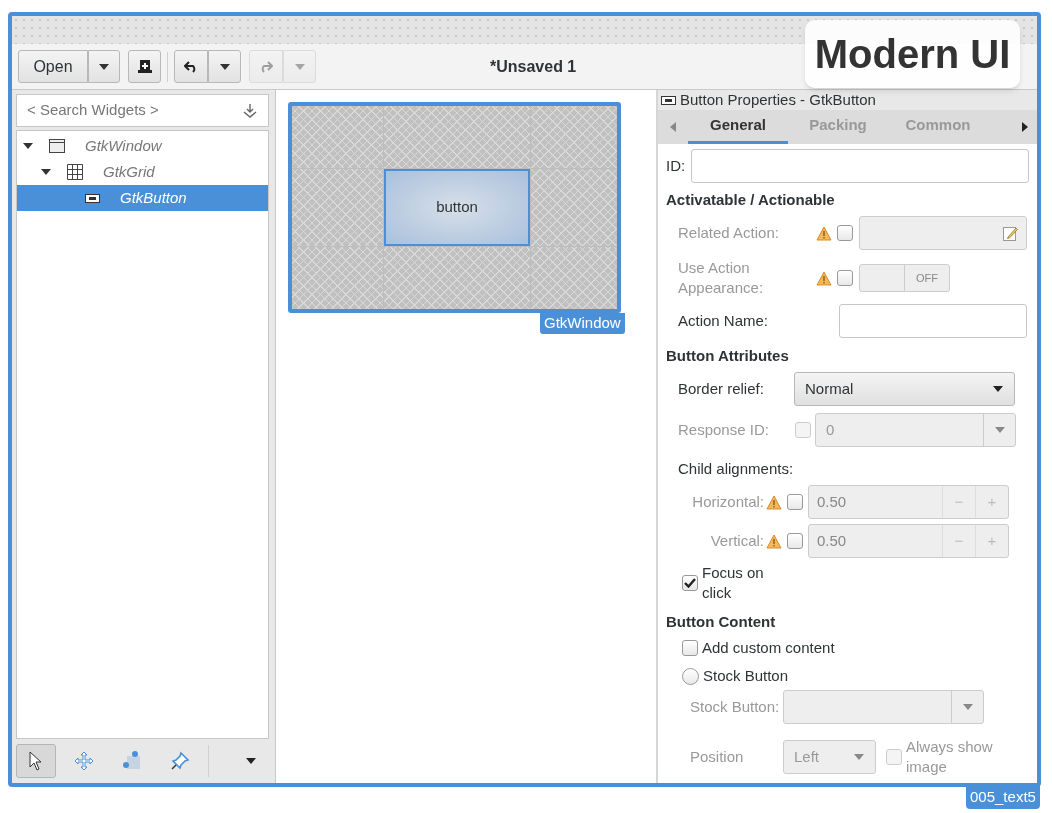 This screenshot has height=813, width=1053. Describe the element at coordinates (142, 198) in the screenshot. I see `tree-item: GtkButton` at that location.